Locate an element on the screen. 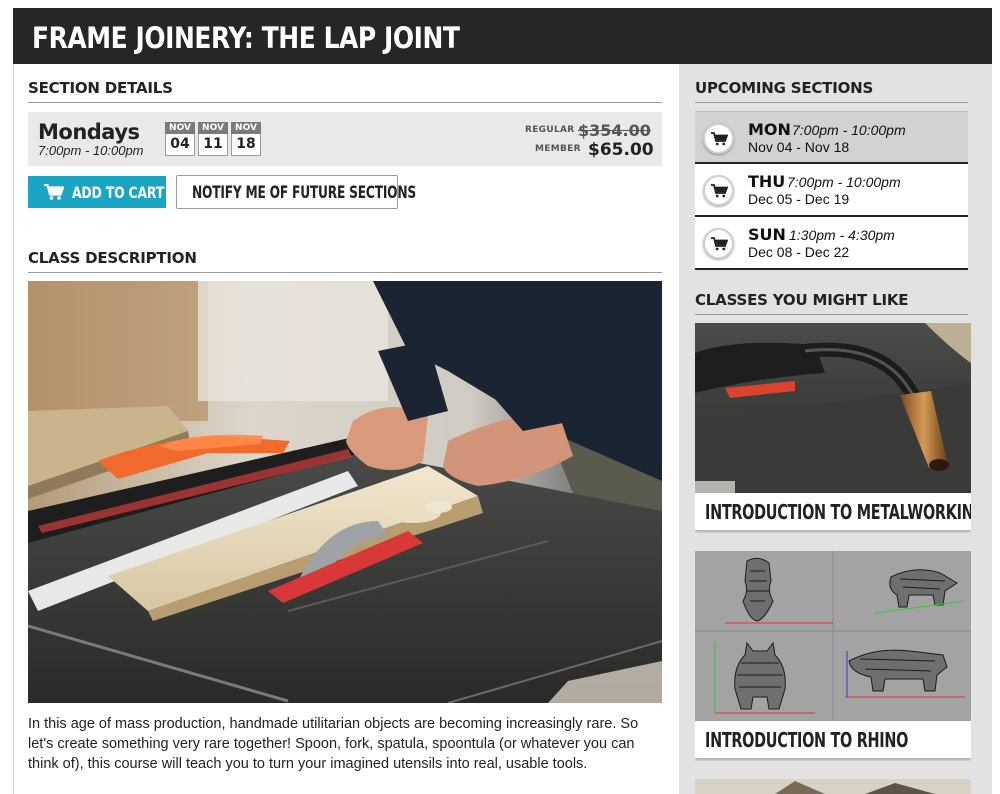  upcoming-section-row: SUN 1:30pm - 4:30pm Dec 08 - Dec 22 is located at coordinates (831, 243).